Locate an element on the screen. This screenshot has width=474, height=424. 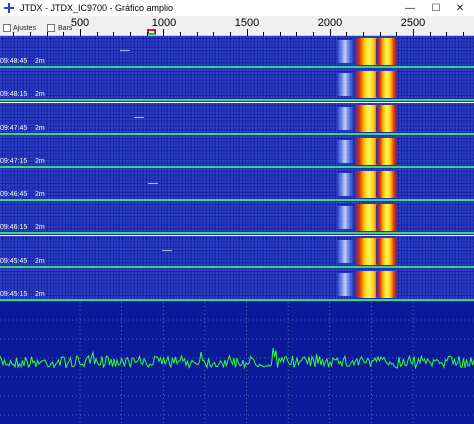
period-time-label: 09:45:45 is located at coordinates (14, 261).